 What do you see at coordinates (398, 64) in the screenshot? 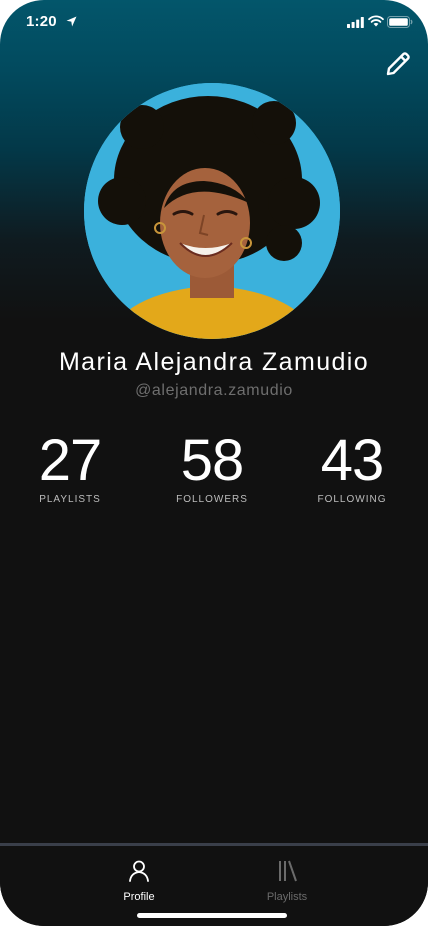
I see `edit-pencil-icon` at bounding box center [398, 64].